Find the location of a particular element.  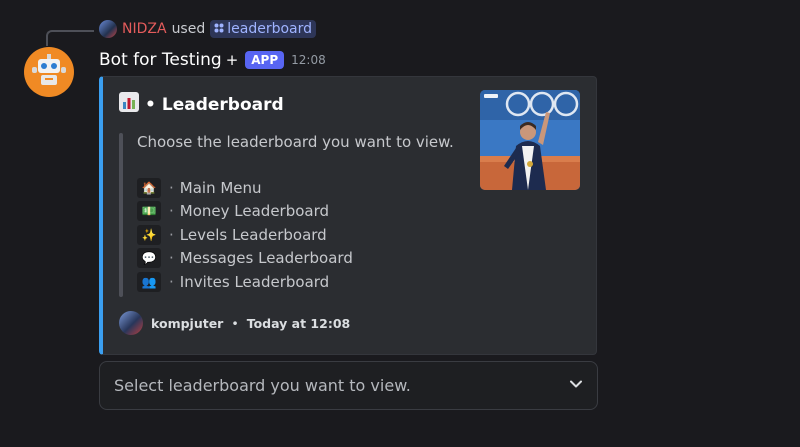

embed-footer: kompjuter • Today at 12:08 is located at coordinates (234, 323).